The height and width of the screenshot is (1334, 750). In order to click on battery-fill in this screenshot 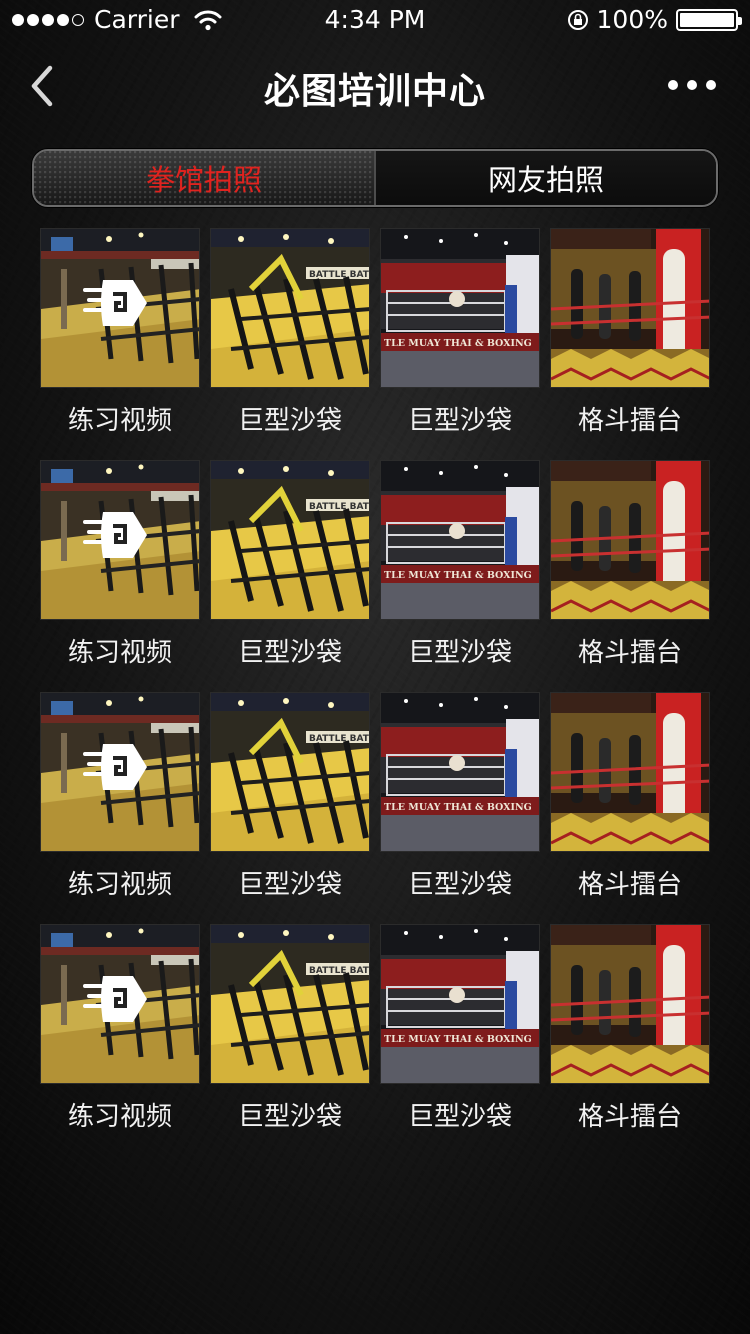, I will do `click(707, 19)`.